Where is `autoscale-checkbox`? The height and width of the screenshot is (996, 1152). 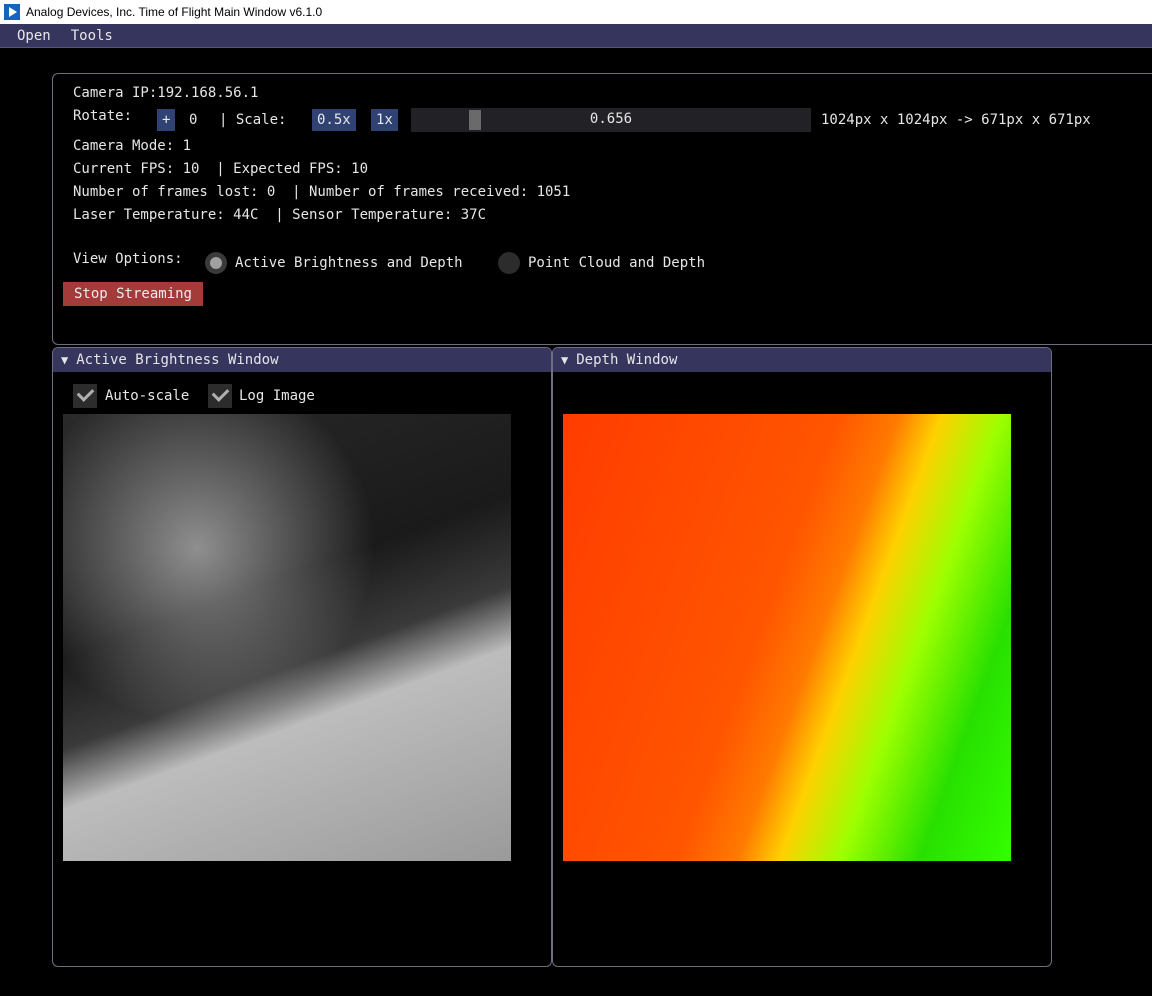
autoscale-checkbox is located at coordinates (85, 396).